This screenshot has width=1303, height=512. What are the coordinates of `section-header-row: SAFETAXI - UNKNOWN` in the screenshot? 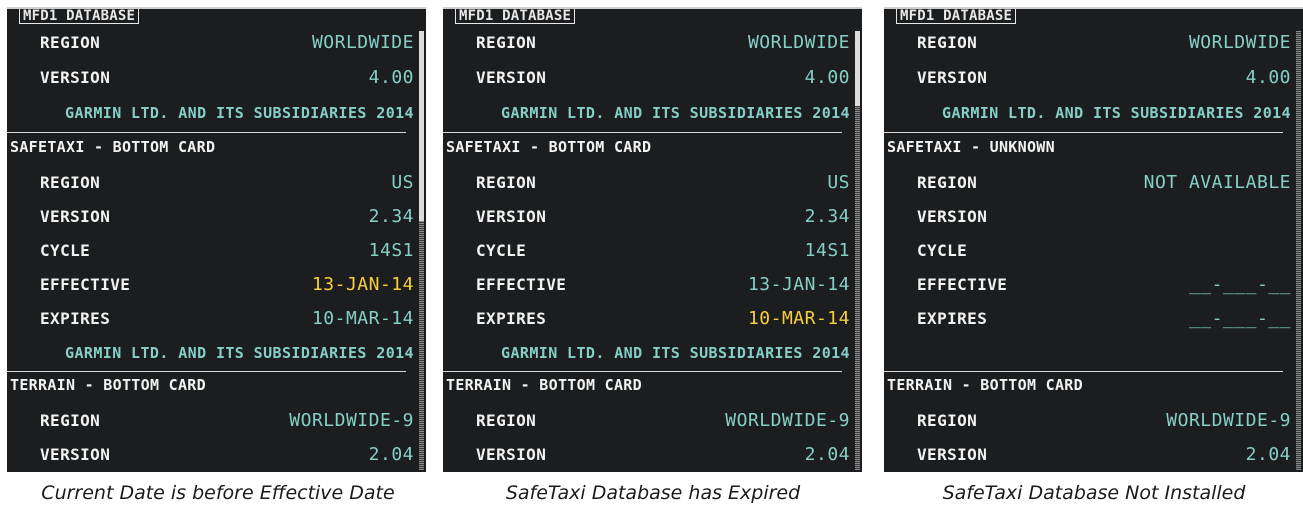 It's located at (1088, 147).